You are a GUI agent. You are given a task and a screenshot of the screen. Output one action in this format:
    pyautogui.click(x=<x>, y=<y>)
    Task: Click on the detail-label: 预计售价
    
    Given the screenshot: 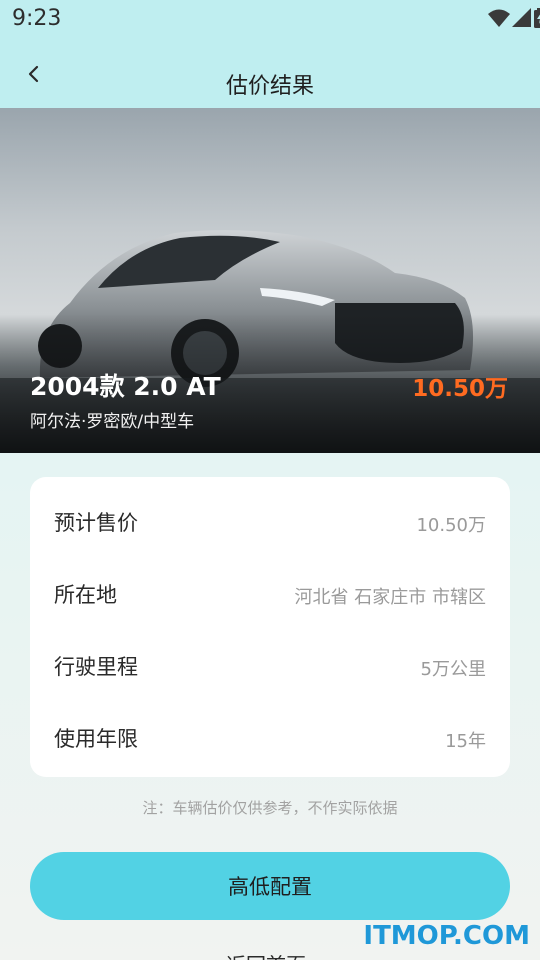 What is the action you would take?
    pyautogui.click(x=96, y=523)
    